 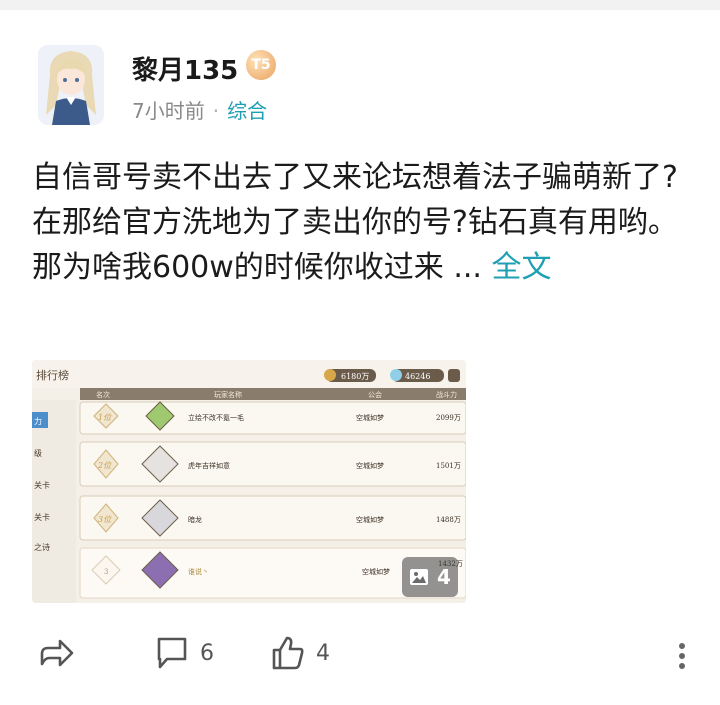 What do you see at coordinates (52, 375) in the screenshot?
I see `screenshot-title: 排行榜` at bounding box center [52, 375].